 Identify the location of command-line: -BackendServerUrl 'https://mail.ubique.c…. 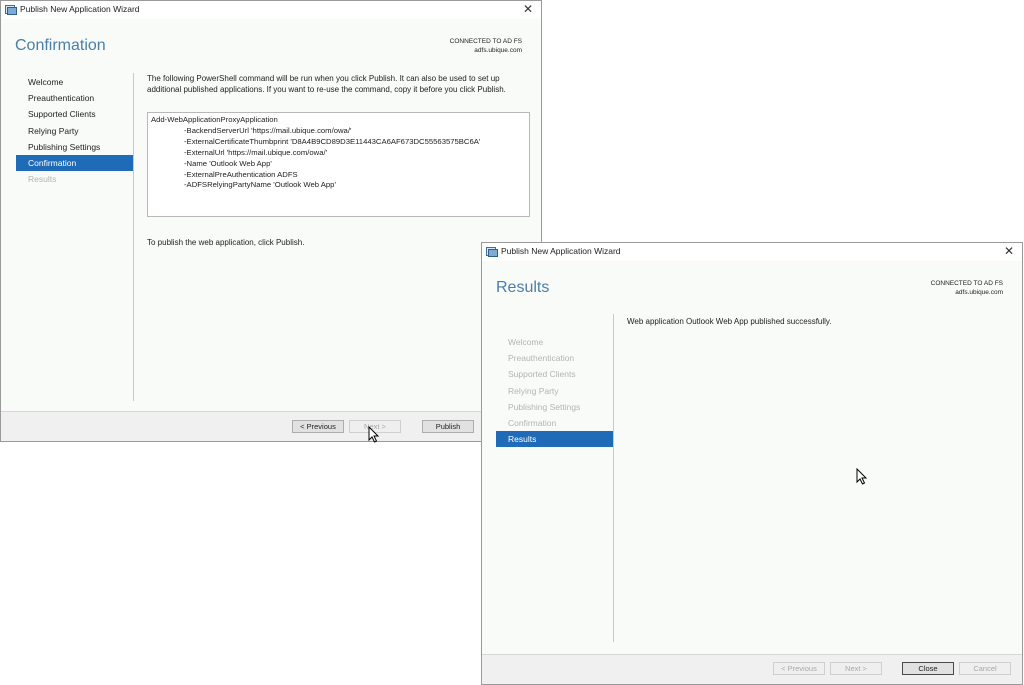
(268, 130).